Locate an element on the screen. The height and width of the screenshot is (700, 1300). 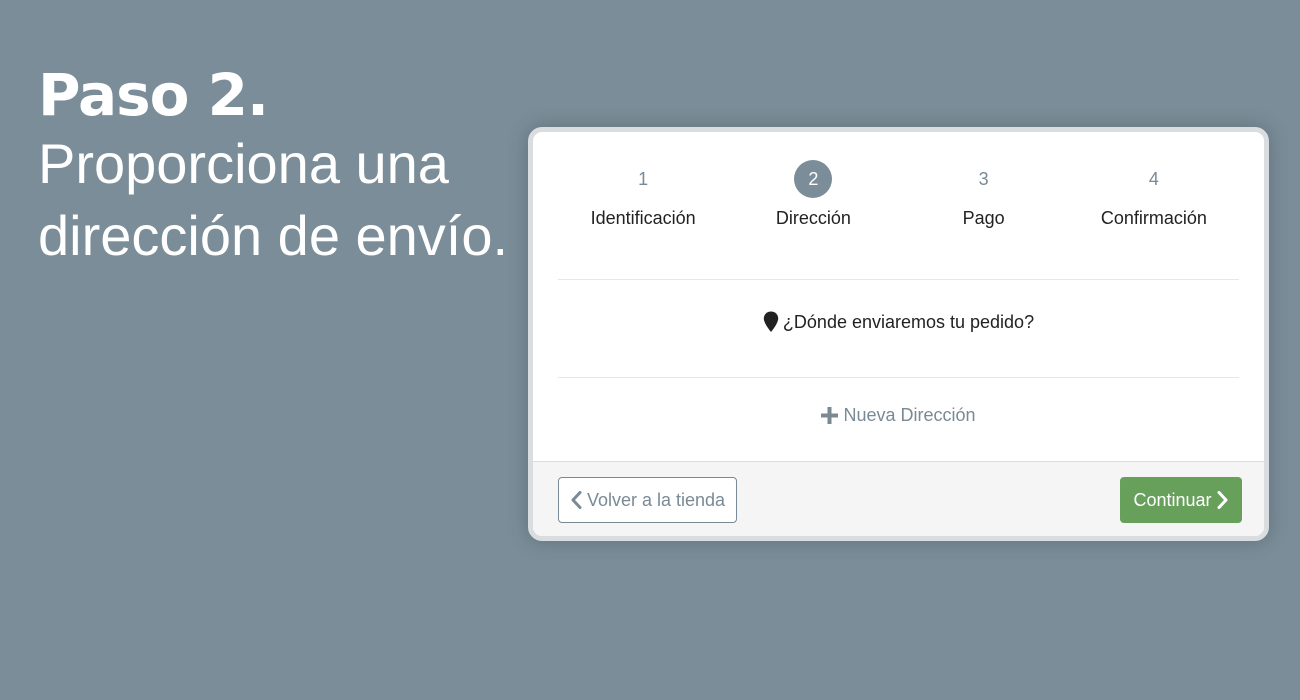
step-number: 4 is located at coordinates (1153, 178).